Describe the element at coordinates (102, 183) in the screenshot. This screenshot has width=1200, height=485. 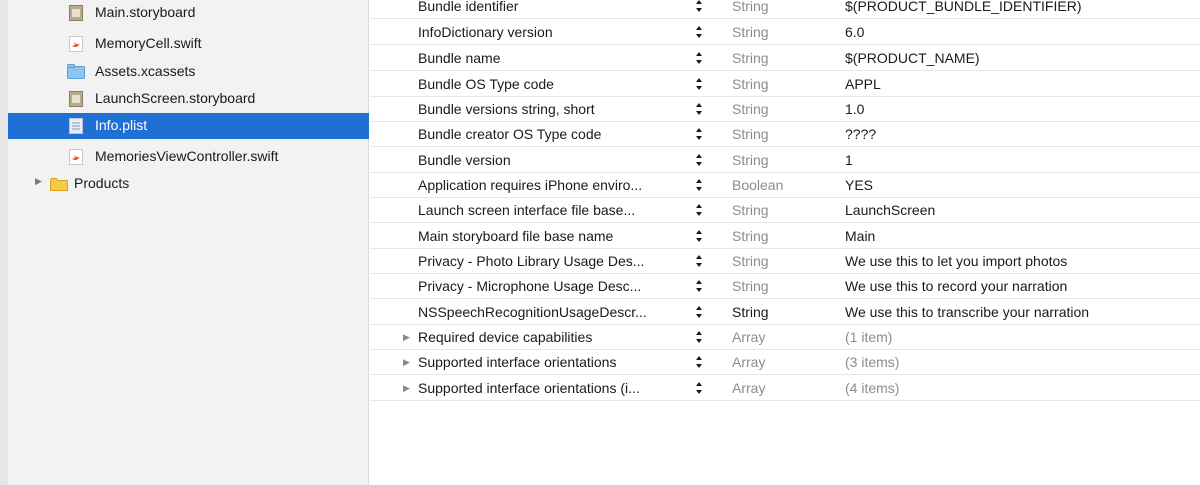
I see `navigator-group-label: Products` at that location.